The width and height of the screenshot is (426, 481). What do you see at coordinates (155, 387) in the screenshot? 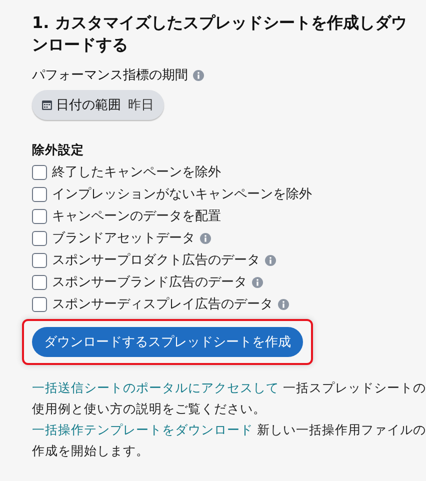
I see `help-link: 一括送信シートのポータルにアクセスして` at bounding box center [155, 387].